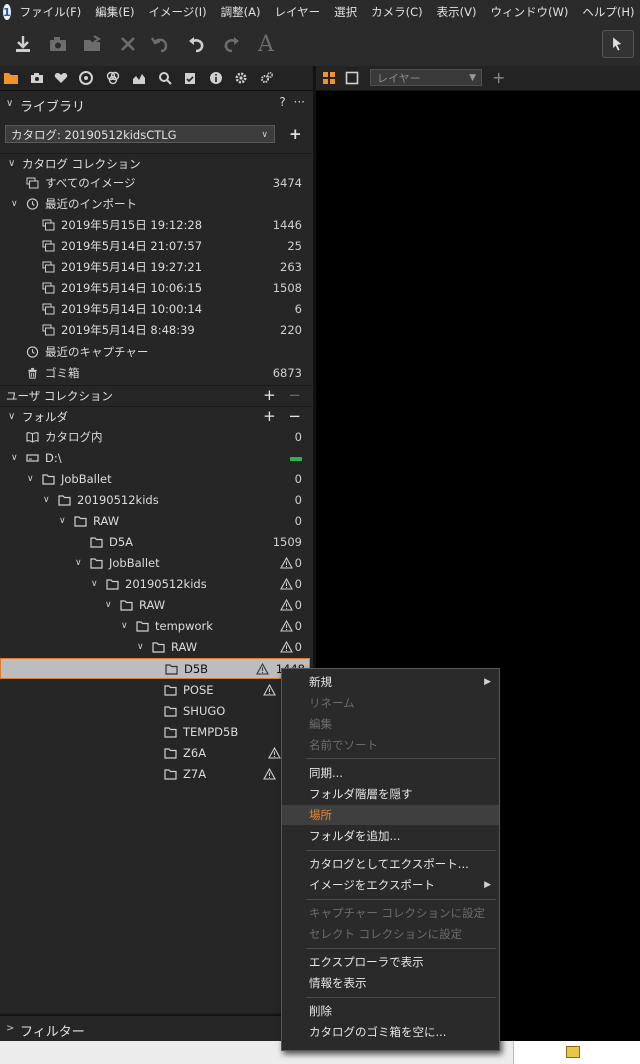 The height and width of the screenshot is (1064, 640). What do you see at coordinates (128, 44) in the screenshot?
I see `delete-button` at bounding box center [128, 44].